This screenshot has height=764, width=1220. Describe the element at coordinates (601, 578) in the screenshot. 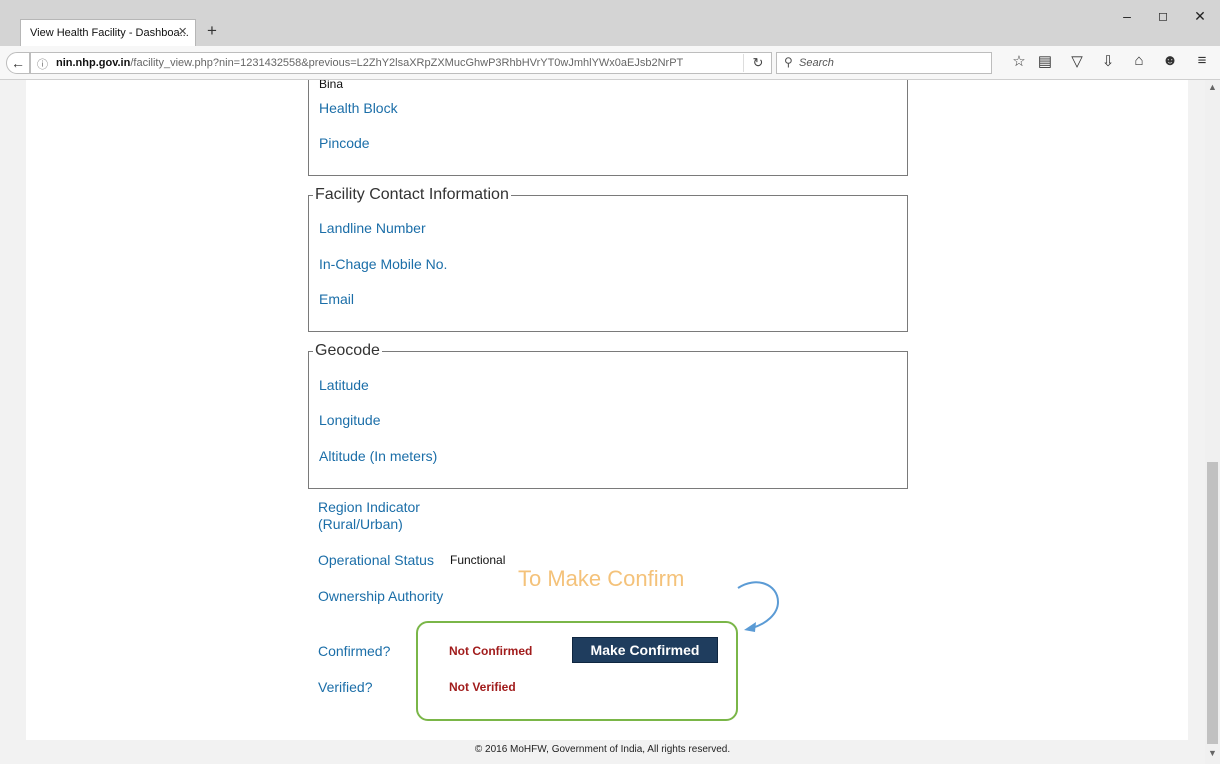

I see `annotation-text: To Make Confirm` at that location.